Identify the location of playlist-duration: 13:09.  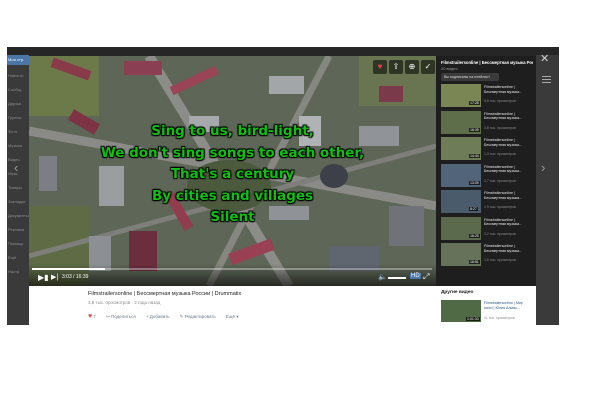
(474, 182).